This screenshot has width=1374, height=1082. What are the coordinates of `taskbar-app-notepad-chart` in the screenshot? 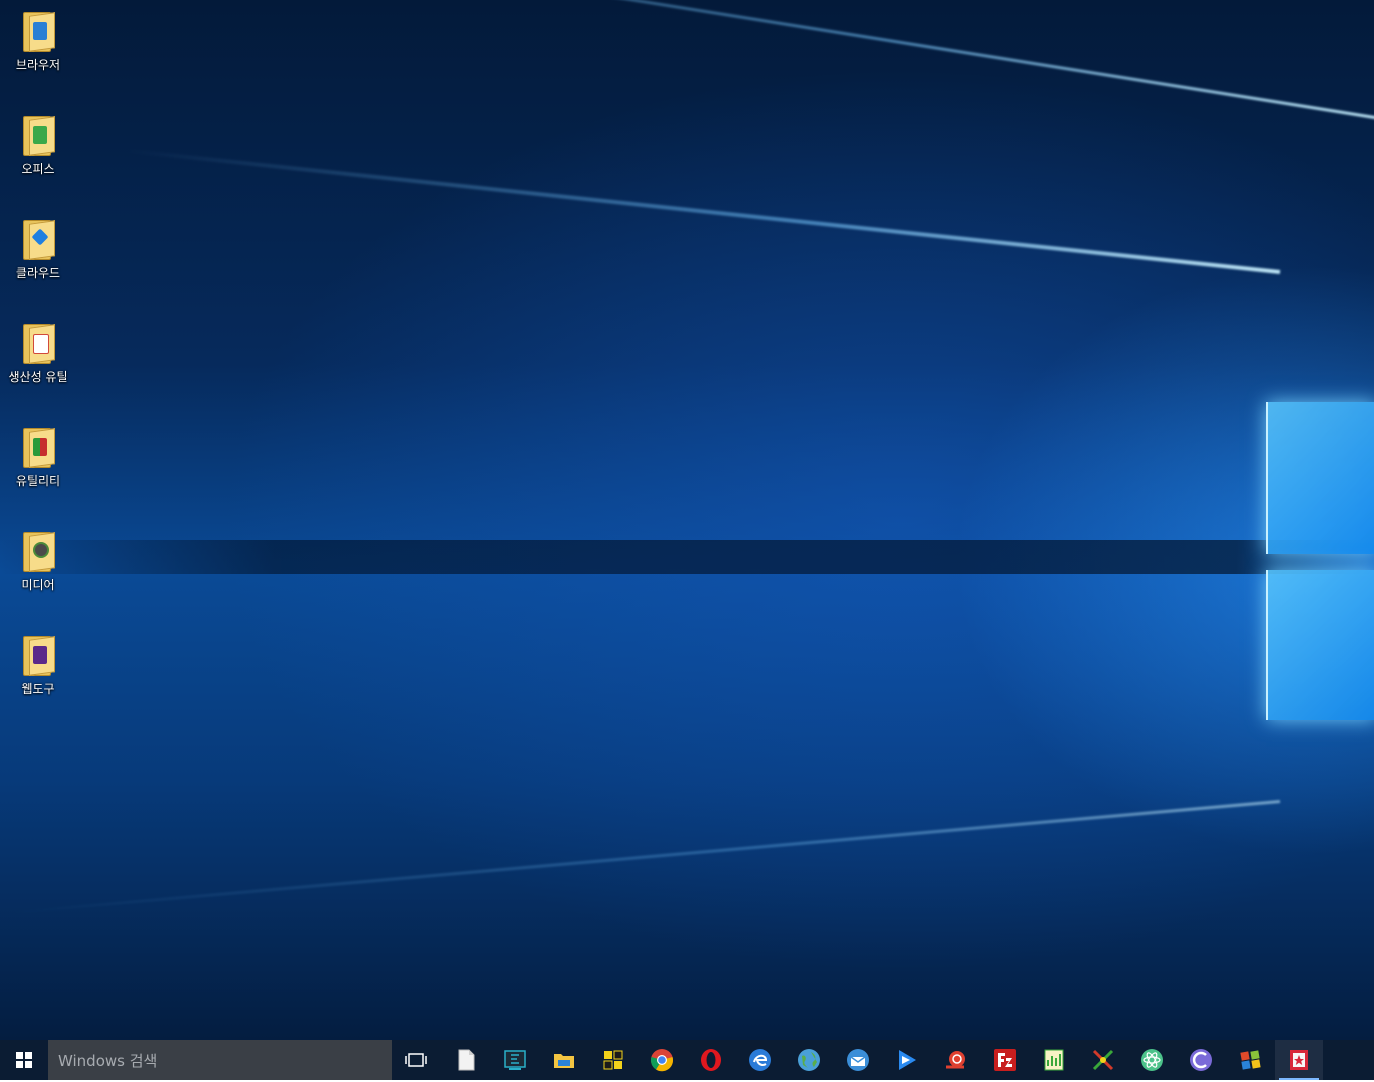 It's located at (1054, 1060).